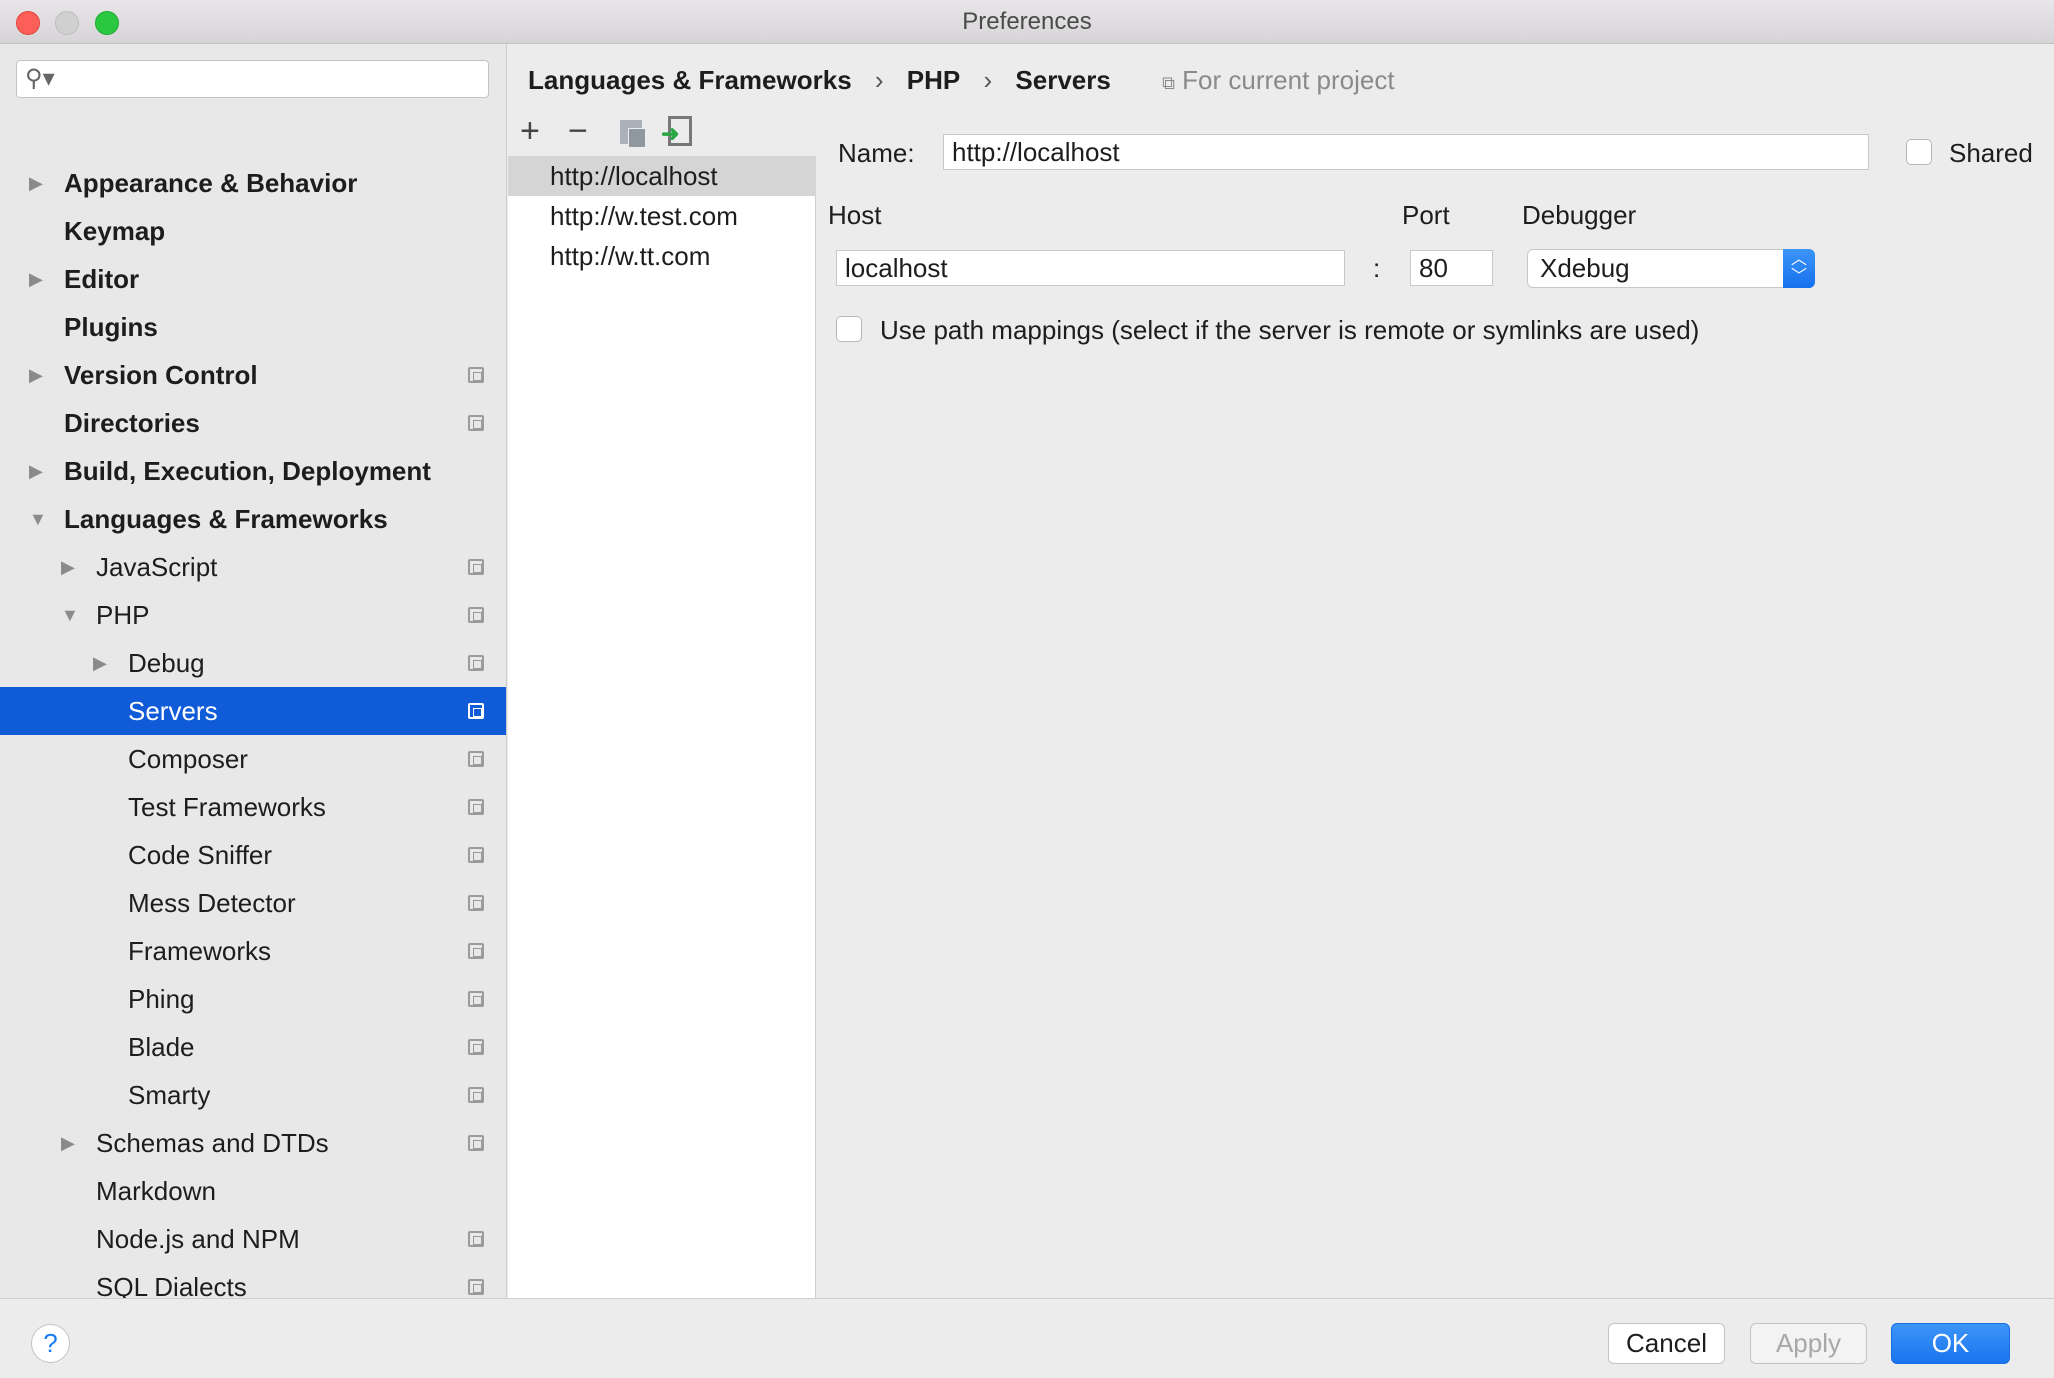  Describe the element at coordinates (253, 855) in the screenshot. I see `sidebar-item: Code Sniffer` at that location.